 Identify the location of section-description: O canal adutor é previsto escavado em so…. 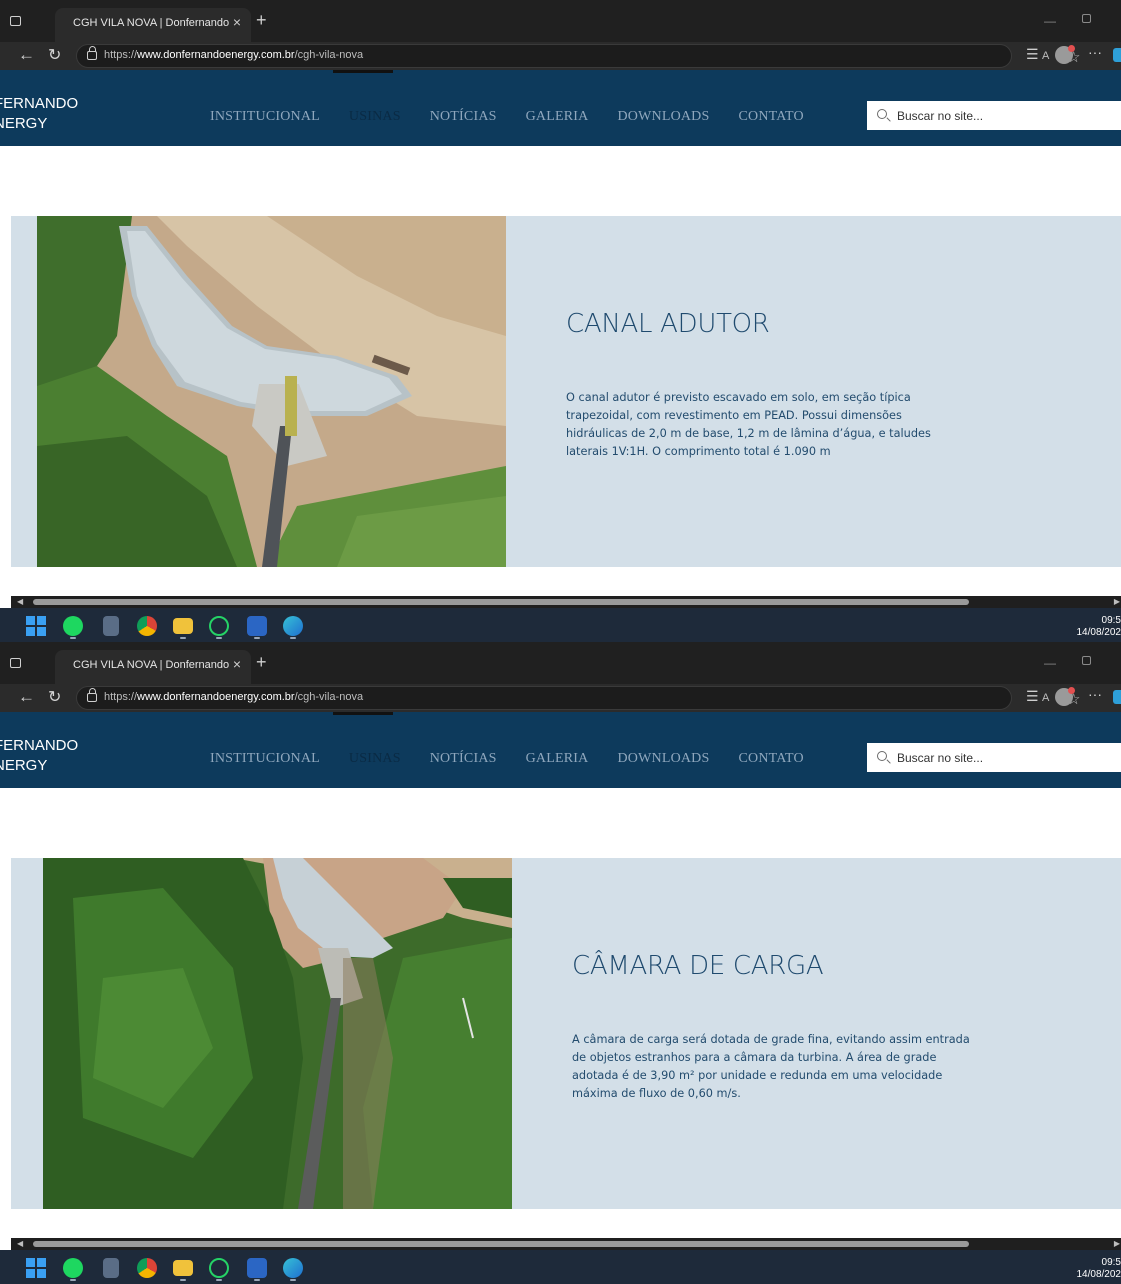
(748, 424).